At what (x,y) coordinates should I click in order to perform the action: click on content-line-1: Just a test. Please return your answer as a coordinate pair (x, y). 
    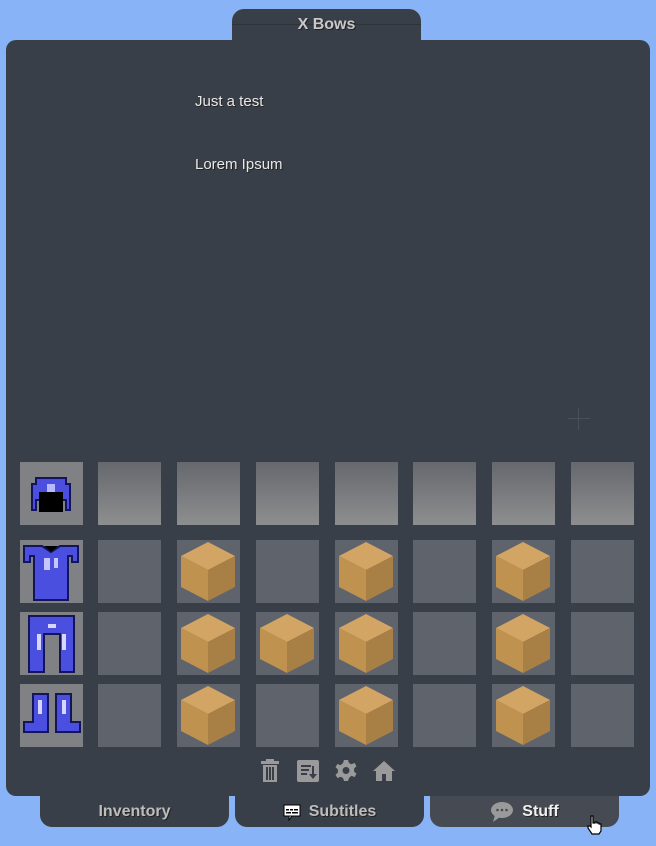
    Looking at the image, I should click on (229, 101).